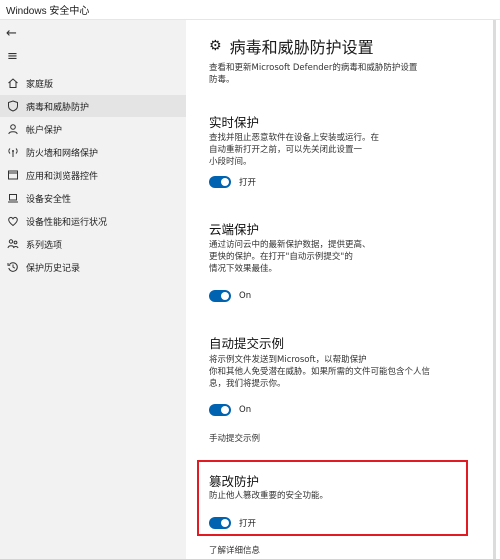 The height and width of the screenshot is (559, 500). What do you see at coordinates (234, 229) in the screenshot?
I see `section-title-cloud: 云端保护` at bounding box center [234, 229].